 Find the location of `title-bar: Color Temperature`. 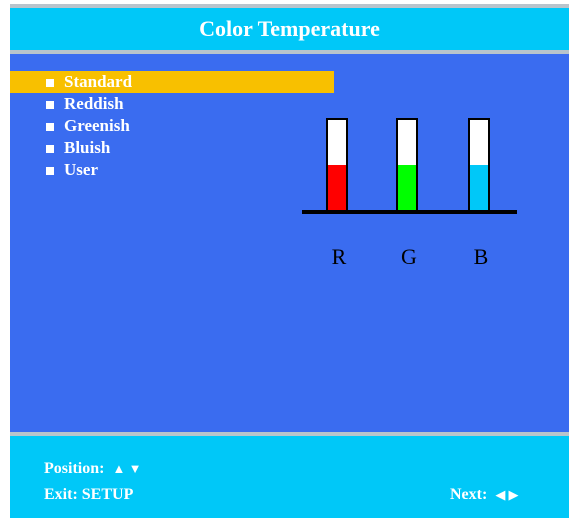

title-bar: Color Temperature is located at coordinates (289, 29).